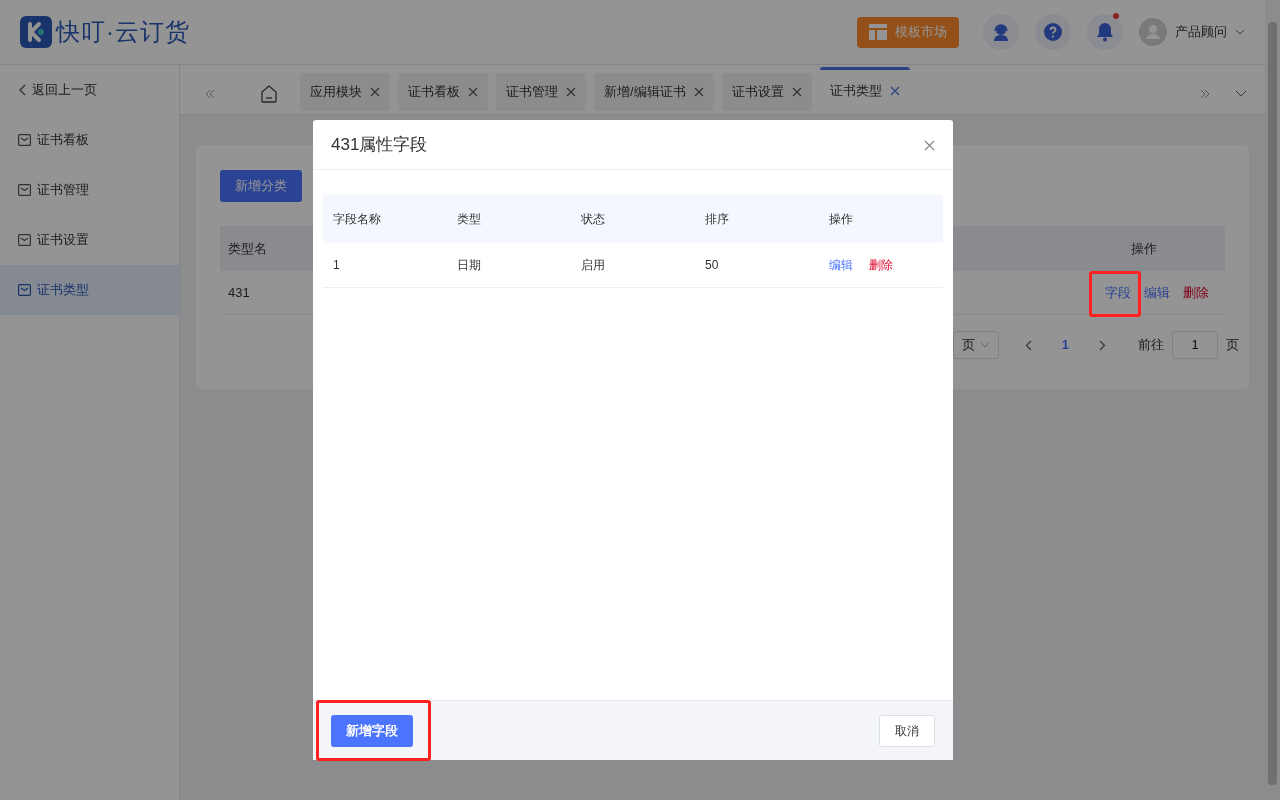 The image size is (1280, 800). Describe the element at coordinates (1065, 345) in the screenshot. I see `page-number: 1` at that location.